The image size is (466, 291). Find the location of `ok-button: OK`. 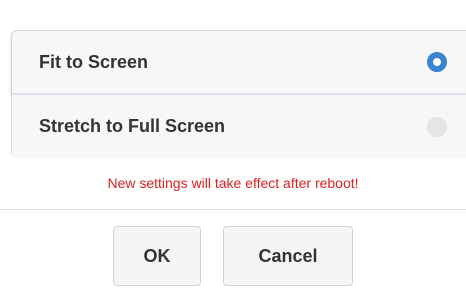

ok-button: OK is located at coordinates (157, 256).